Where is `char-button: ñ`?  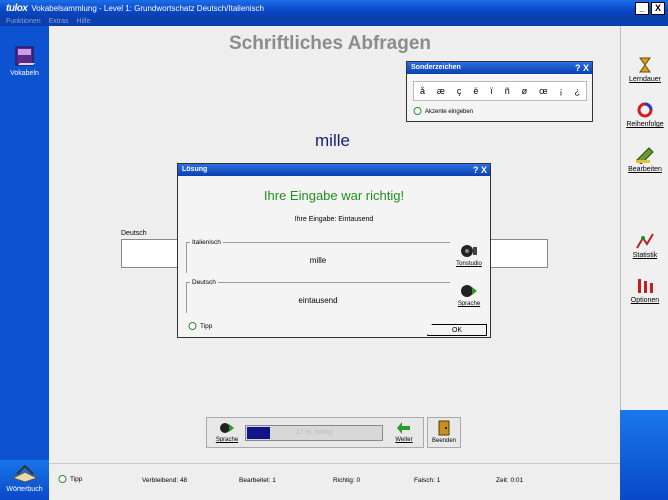 char-button: ñ is located at coordinates (507, 91).